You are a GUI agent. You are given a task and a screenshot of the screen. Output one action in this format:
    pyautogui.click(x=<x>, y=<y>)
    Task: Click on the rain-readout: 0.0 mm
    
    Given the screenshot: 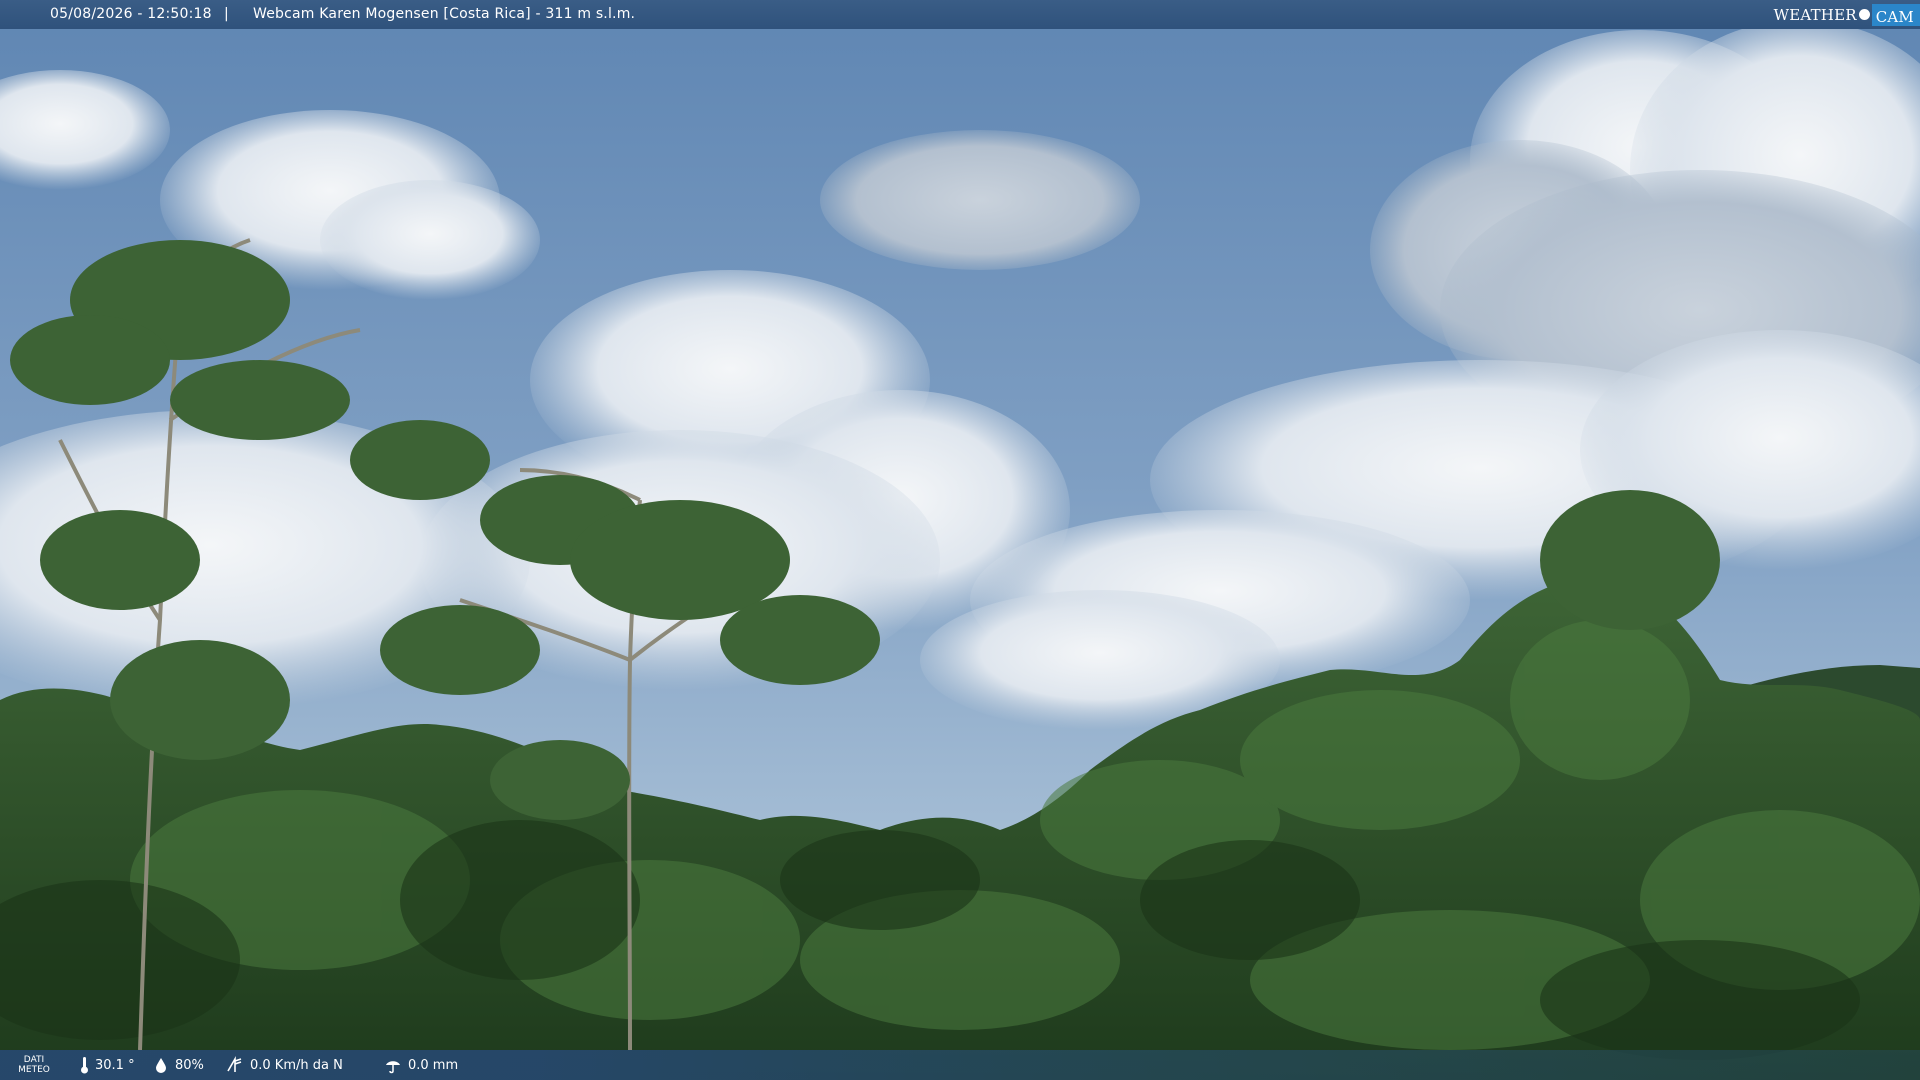 What is the action you would take?
    pyautogui.click(x=421, y=1065)
    